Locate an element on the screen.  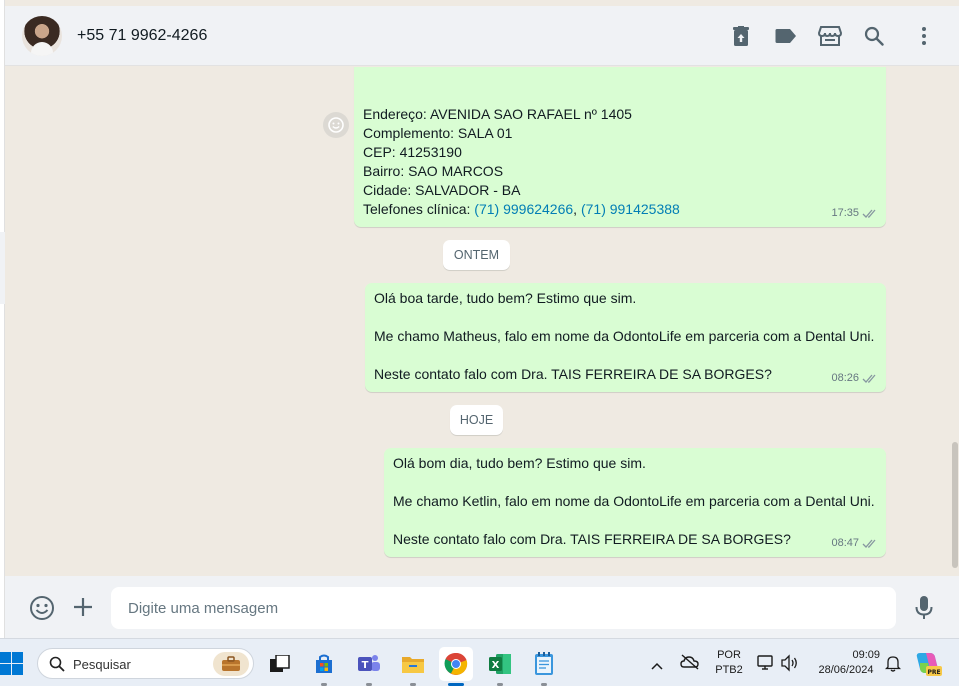
clock-time: 09:09 is located at coordinates (866, 655).